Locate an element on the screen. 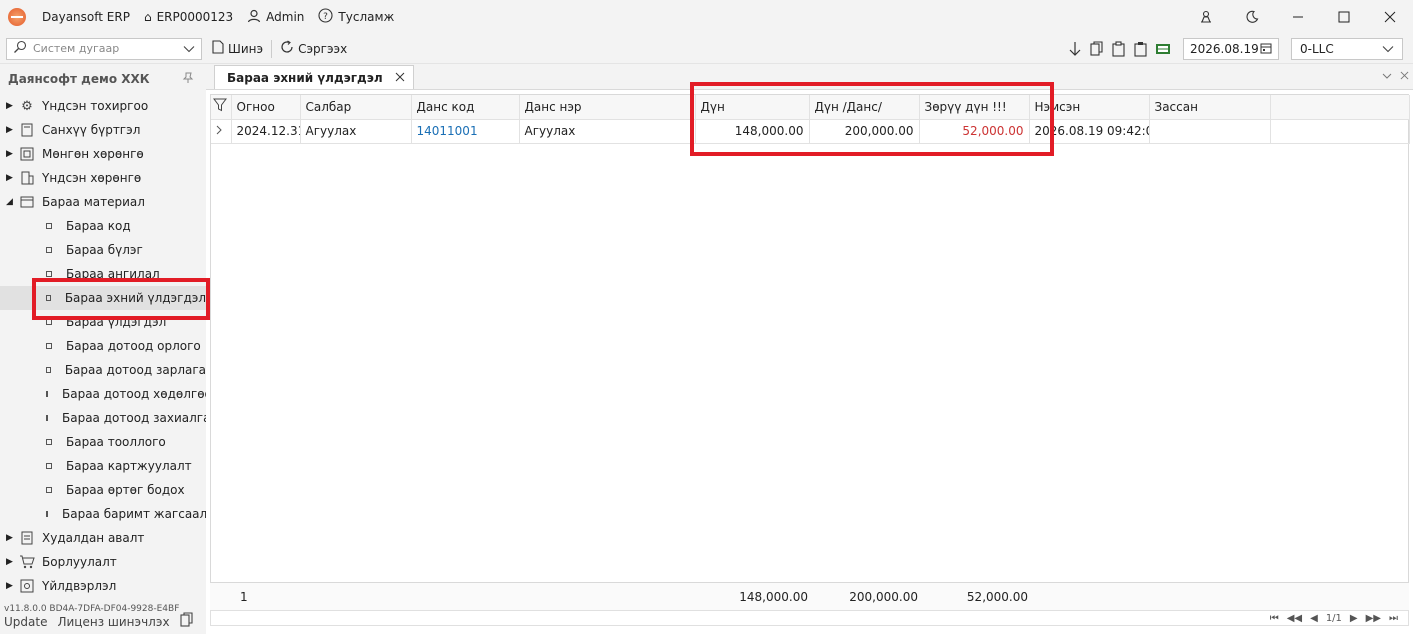  column-header-difference: Зөрүү дүн !!! is located at coordinates (974, 107).